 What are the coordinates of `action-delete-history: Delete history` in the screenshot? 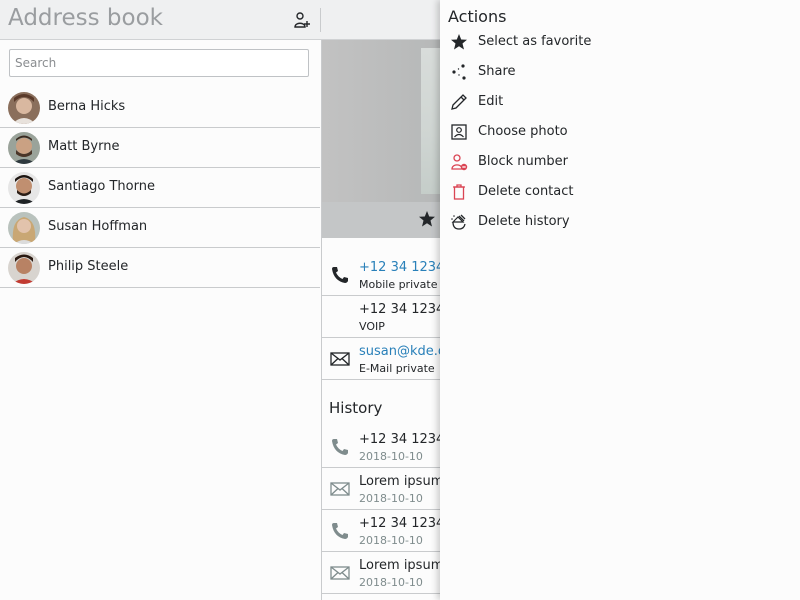 It's located at (620, 223).